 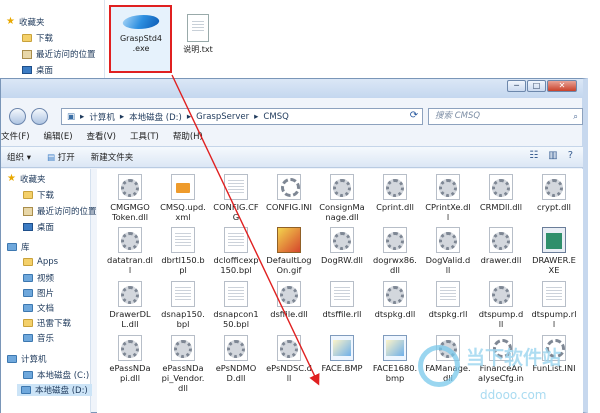 What do you see at coordinates (37, 38) in the screenshot?
I see `sidebar-item-downloads: 下载` at bounding box center [37, 38].